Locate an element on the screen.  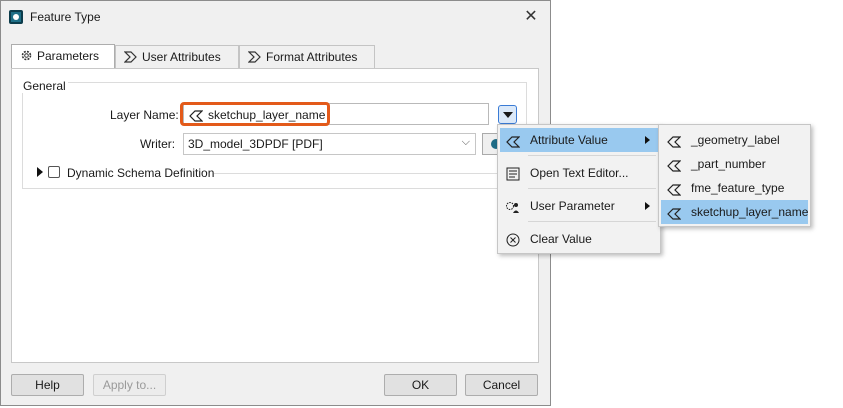
layer-name-label: Layer Name: is located at coordinates (144, 115).